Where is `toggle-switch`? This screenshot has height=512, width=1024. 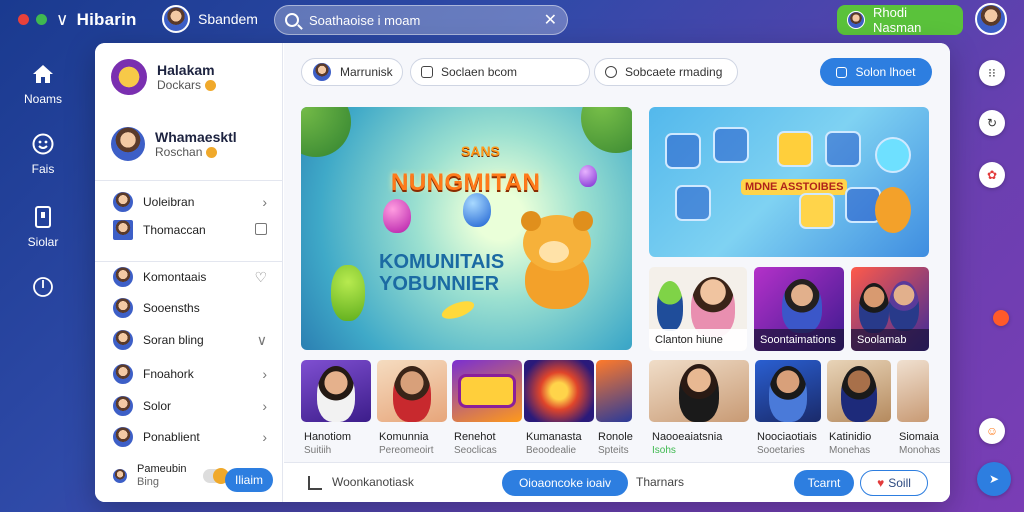 toggle-switch is located at coordinates (215, 476).